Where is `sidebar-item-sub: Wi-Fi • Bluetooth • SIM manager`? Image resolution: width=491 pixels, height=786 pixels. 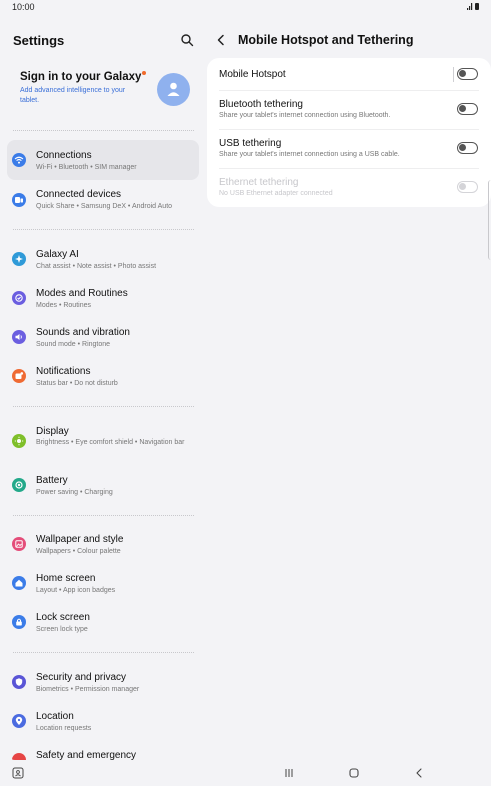 sidebar-item-sub: Wi-Fi • Bluetooth • SIM manager is located at coordinates (86, 167).